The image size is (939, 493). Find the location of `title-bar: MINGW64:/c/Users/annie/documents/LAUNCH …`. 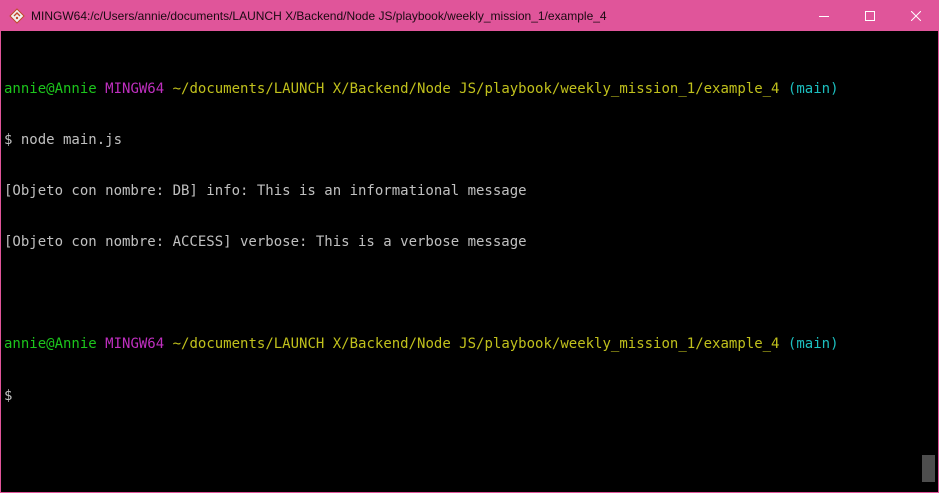

title-bar: MINGW64:/c/Users/annie/documents/LAUNCH … is located at coordinates (469, 15).